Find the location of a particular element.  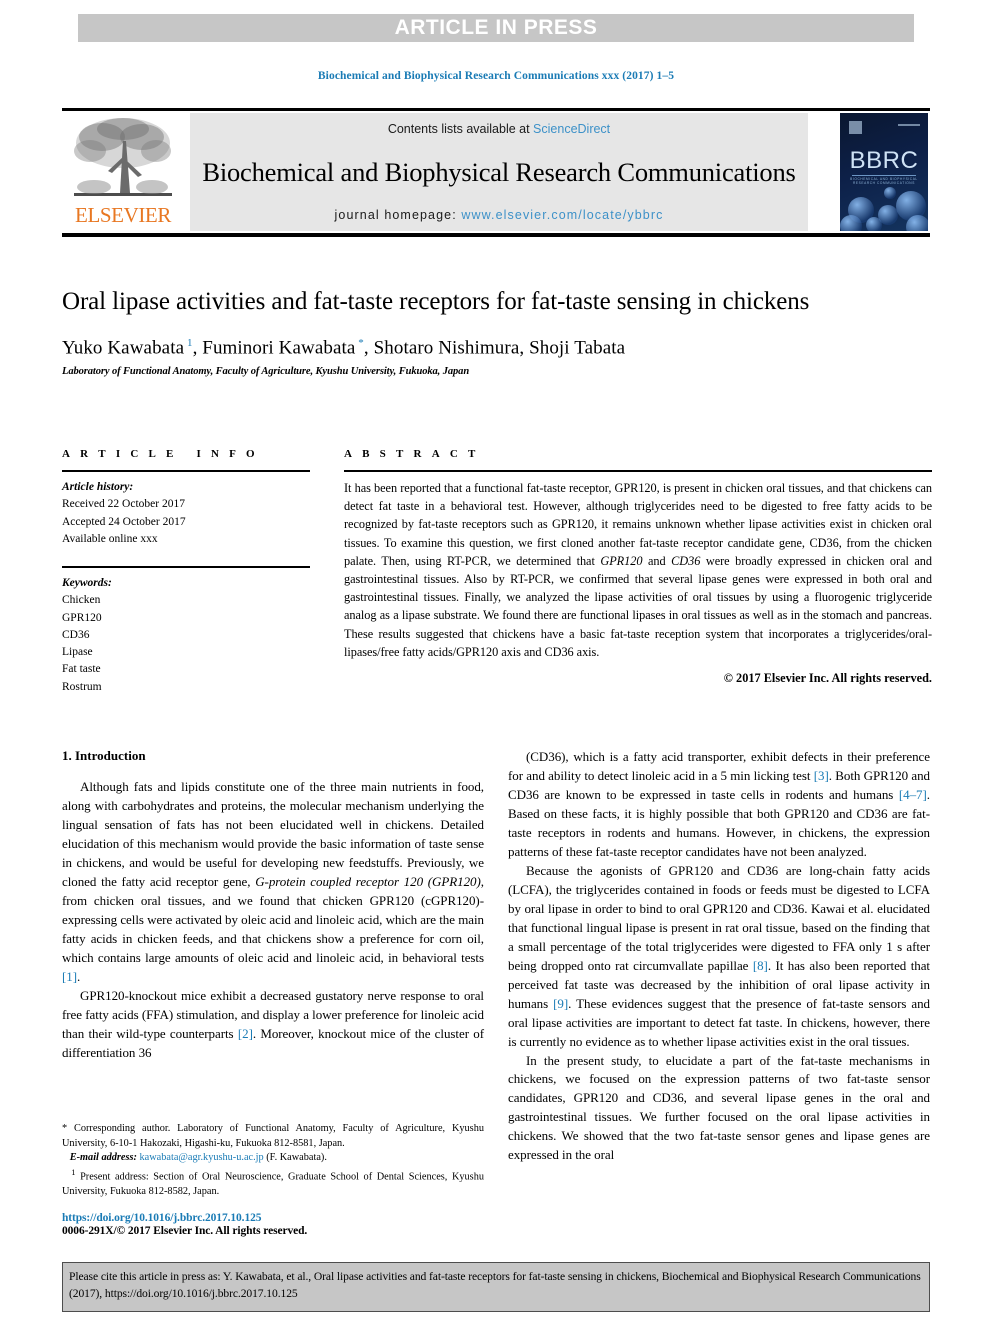

article-in-press-banner: ARTICLE IN PRESS is located at coordinates (496, 28).